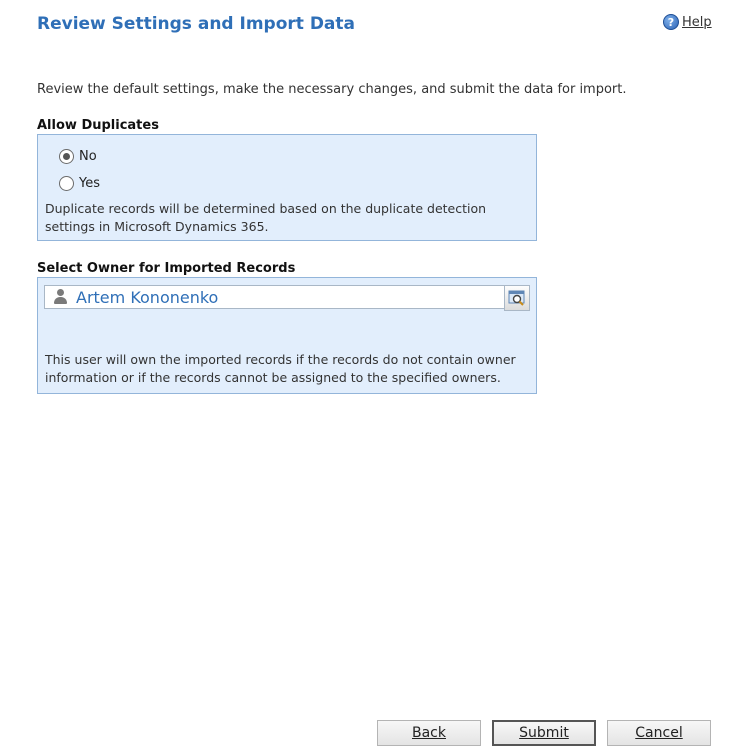 The height and width of the screenshot is (756, 746). What do you see at coordinates (697, 22) in the screenshot?
I see `help-label: Help` at bounding box center [697, 22].